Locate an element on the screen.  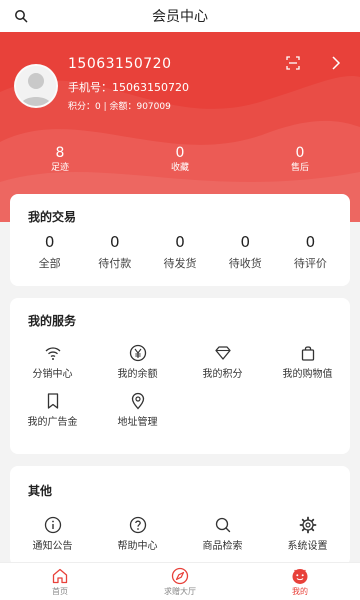
tab-label: 求赠大厅 is located at coordinates (180, 591).